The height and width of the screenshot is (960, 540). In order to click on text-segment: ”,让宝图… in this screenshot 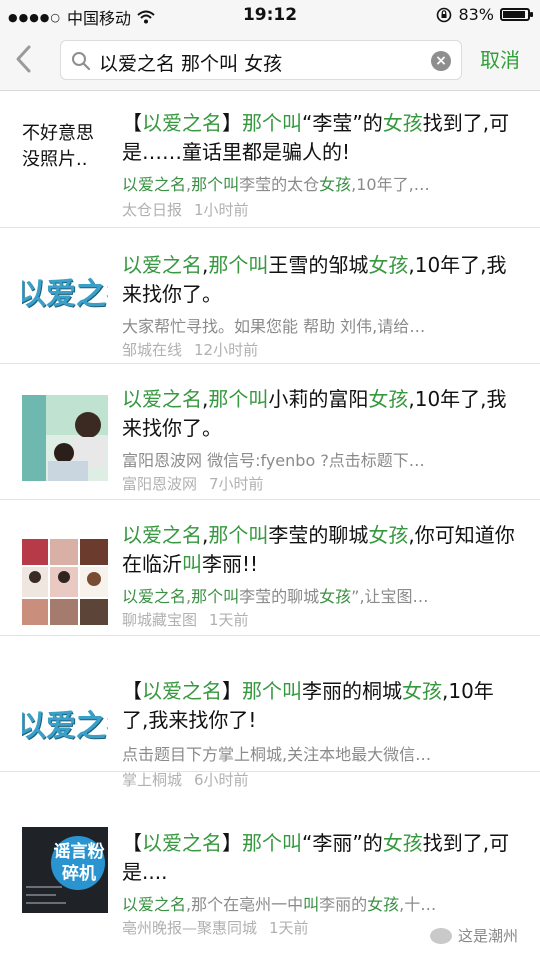, I will do `click(390, 596)`.